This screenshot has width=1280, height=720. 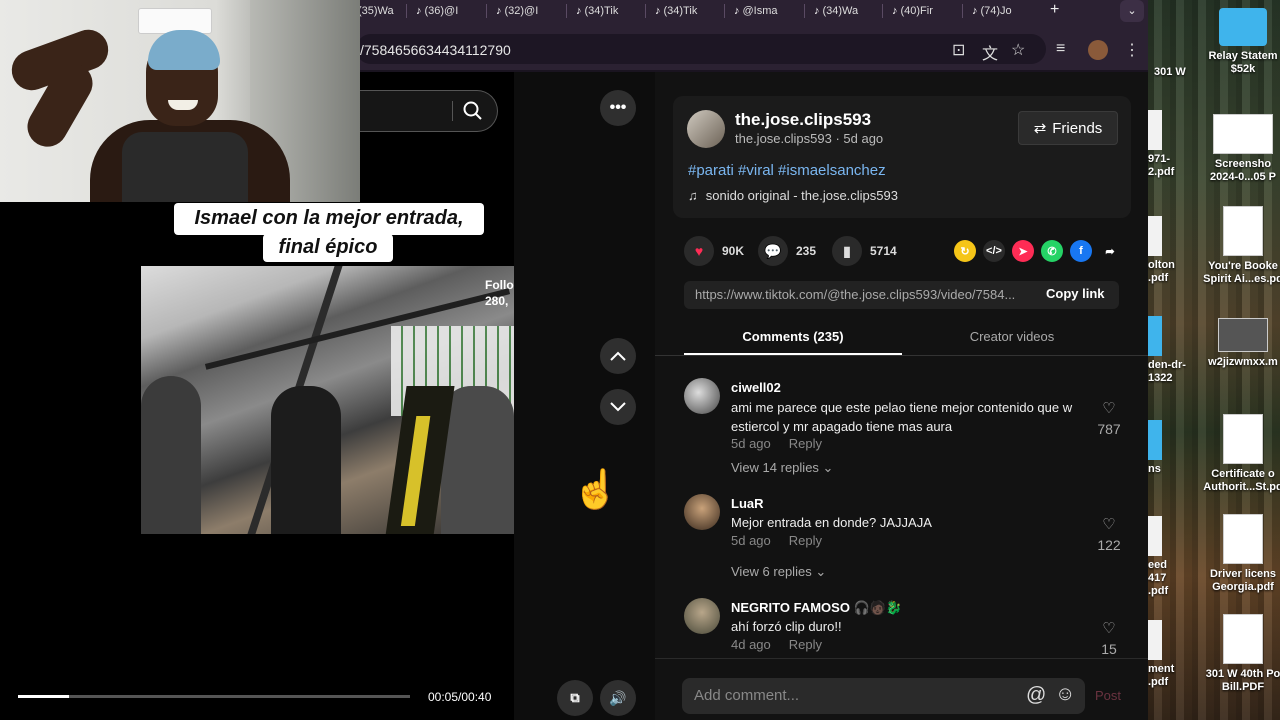 I want to click on comment-button: 💬 235, so click(x=787, y=251).